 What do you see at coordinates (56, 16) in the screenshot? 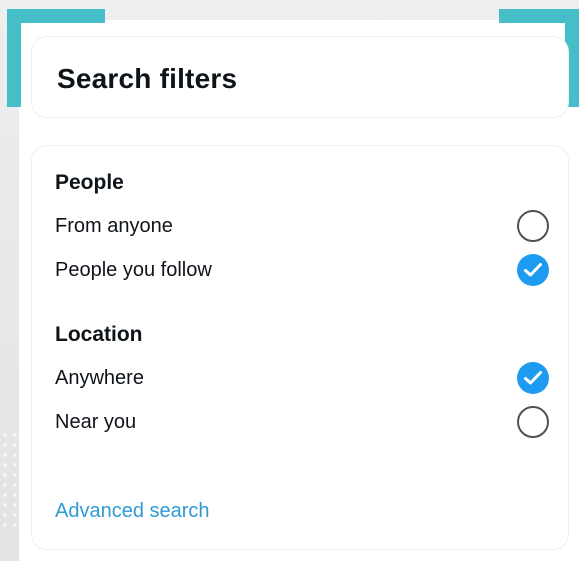
I see `accent-corner-left-top` at bounding box center [56, 16].